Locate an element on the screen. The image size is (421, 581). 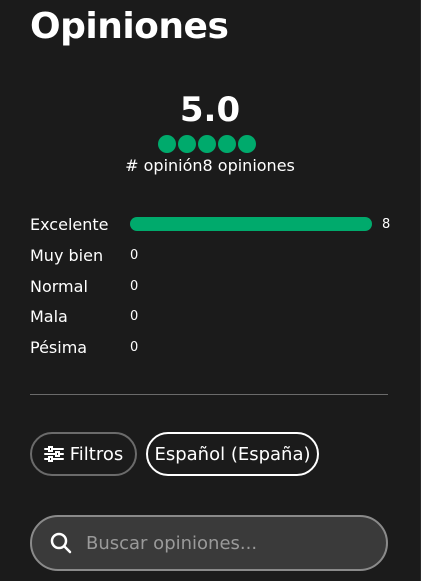
language-label: Español (España) is located at coordinates (232, 454).